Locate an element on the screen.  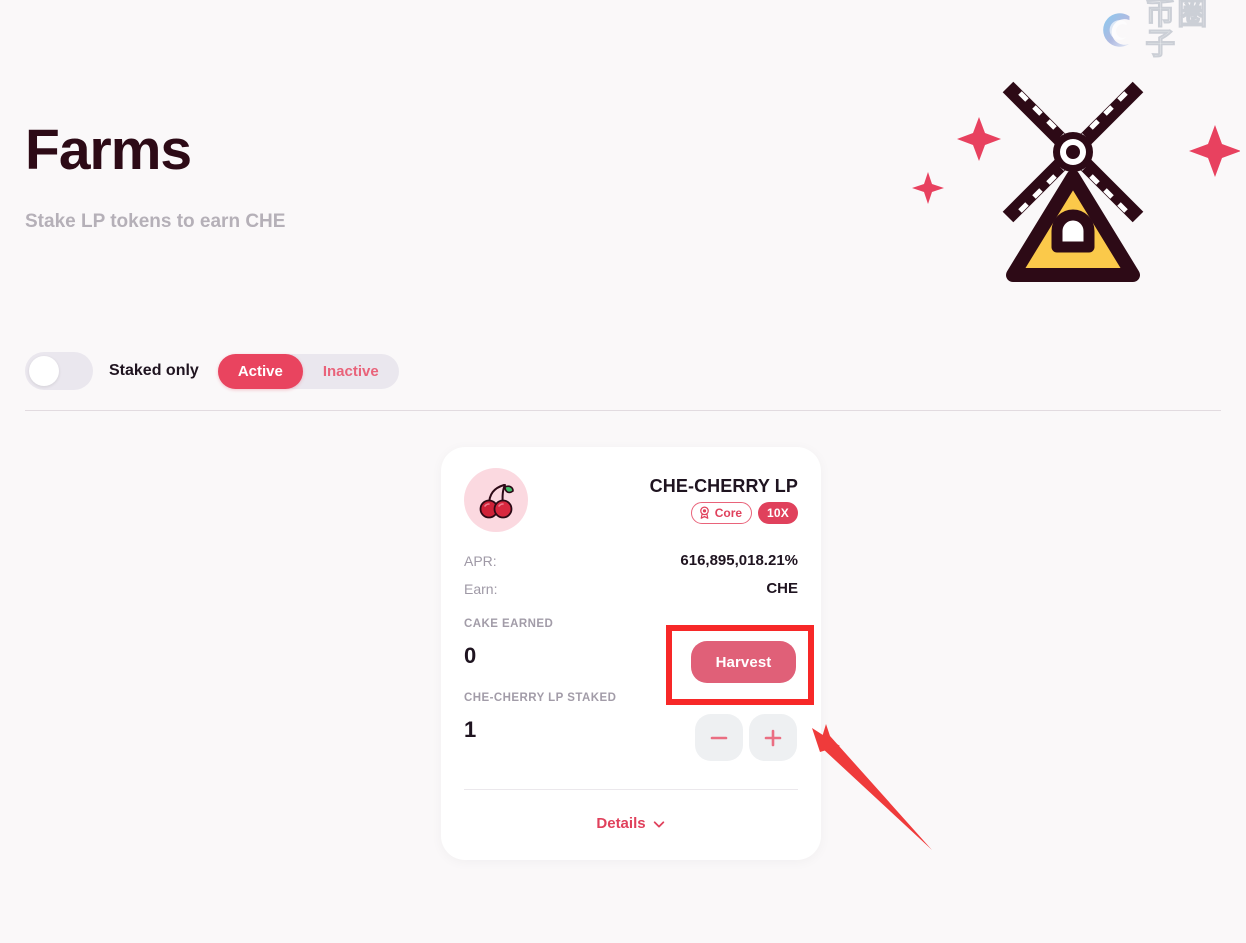
status-switcher: Active Inactive is located at coordinates (308, 371).